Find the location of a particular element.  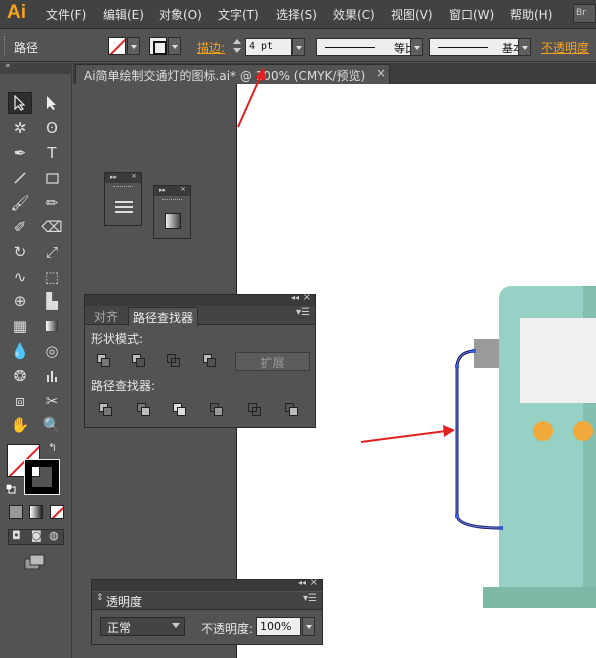

control-bar: 路径 描边: 等比 基本 不透明度 is located at coordinates (298, 46).